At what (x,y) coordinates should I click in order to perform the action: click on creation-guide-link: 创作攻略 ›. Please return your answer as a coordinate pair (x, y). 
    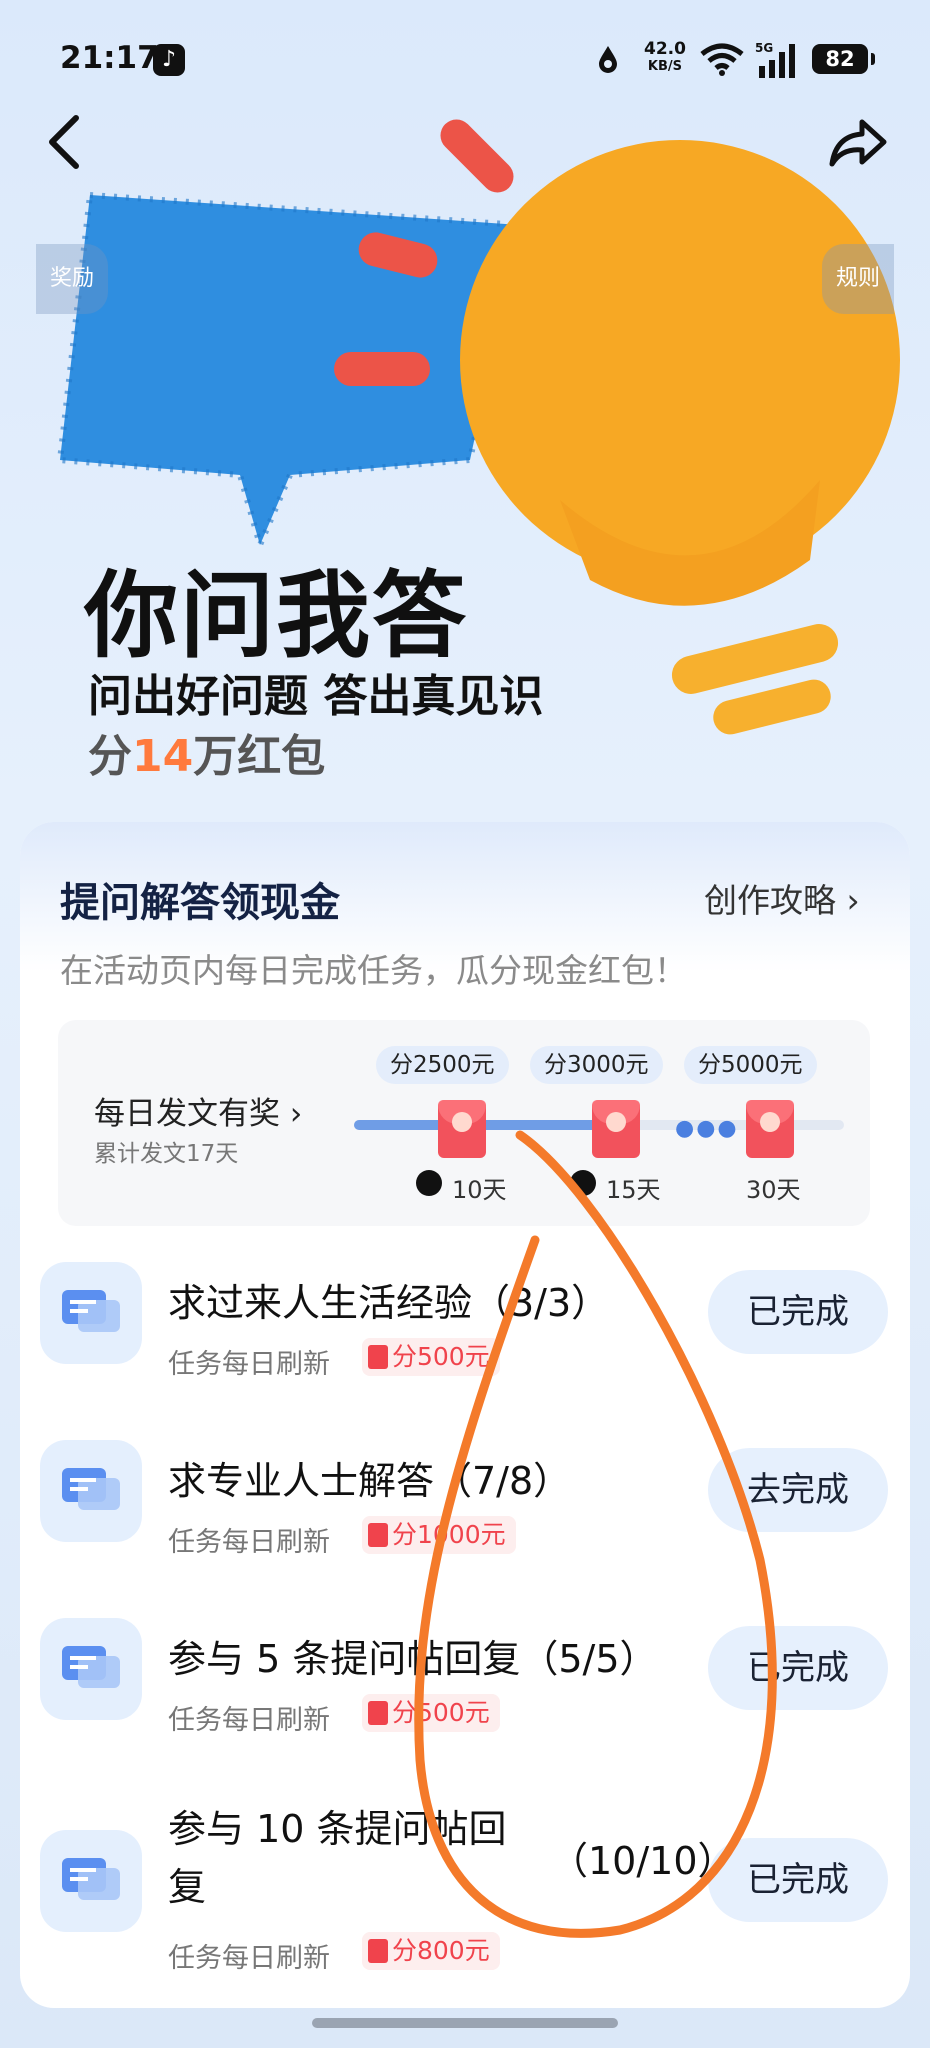
    Looking at the image, I should click on (782, 898).